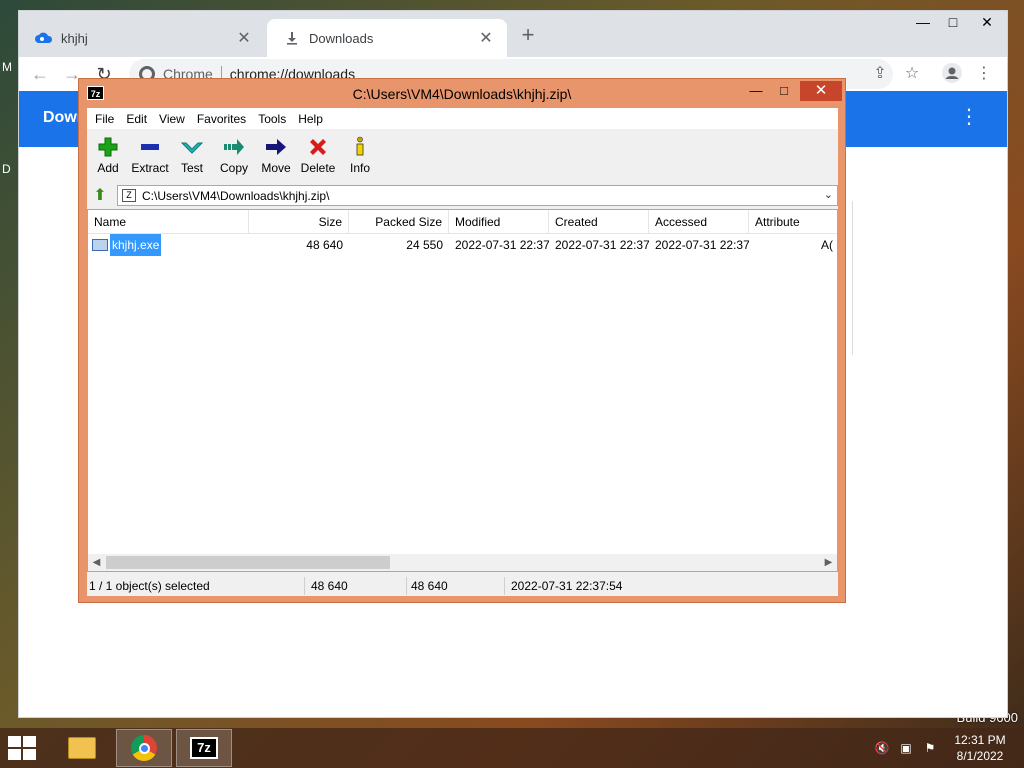 Image resolution: width=1024 pixels, height=768 pixels. Describe the element at coordinates (462, 118) in the screenshot. I see `menu-bar: File Edit View Favorites Tools Help` at that location.